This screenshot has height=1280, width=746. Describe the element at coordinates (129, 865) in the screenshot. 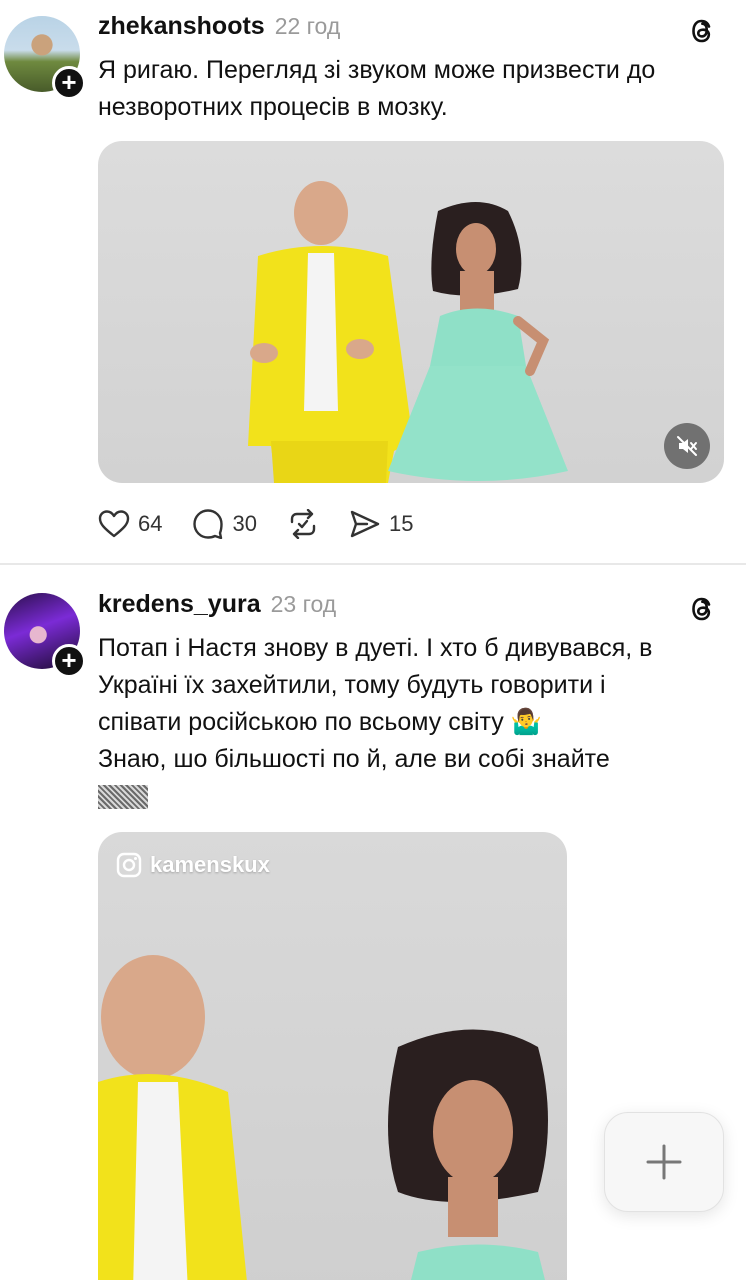

I see `instagram-icon` at that location.